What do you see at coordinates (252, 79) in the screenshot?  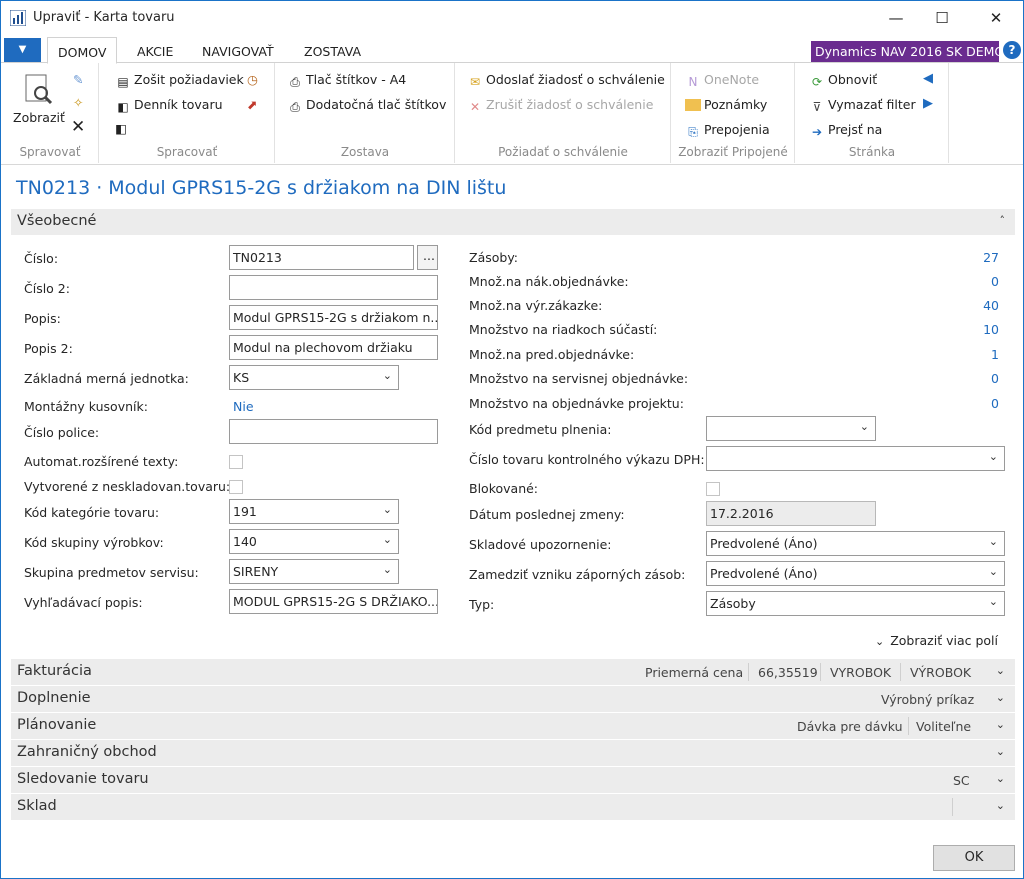 I see `history-icon: ◷` at bounding box center [252, 79].